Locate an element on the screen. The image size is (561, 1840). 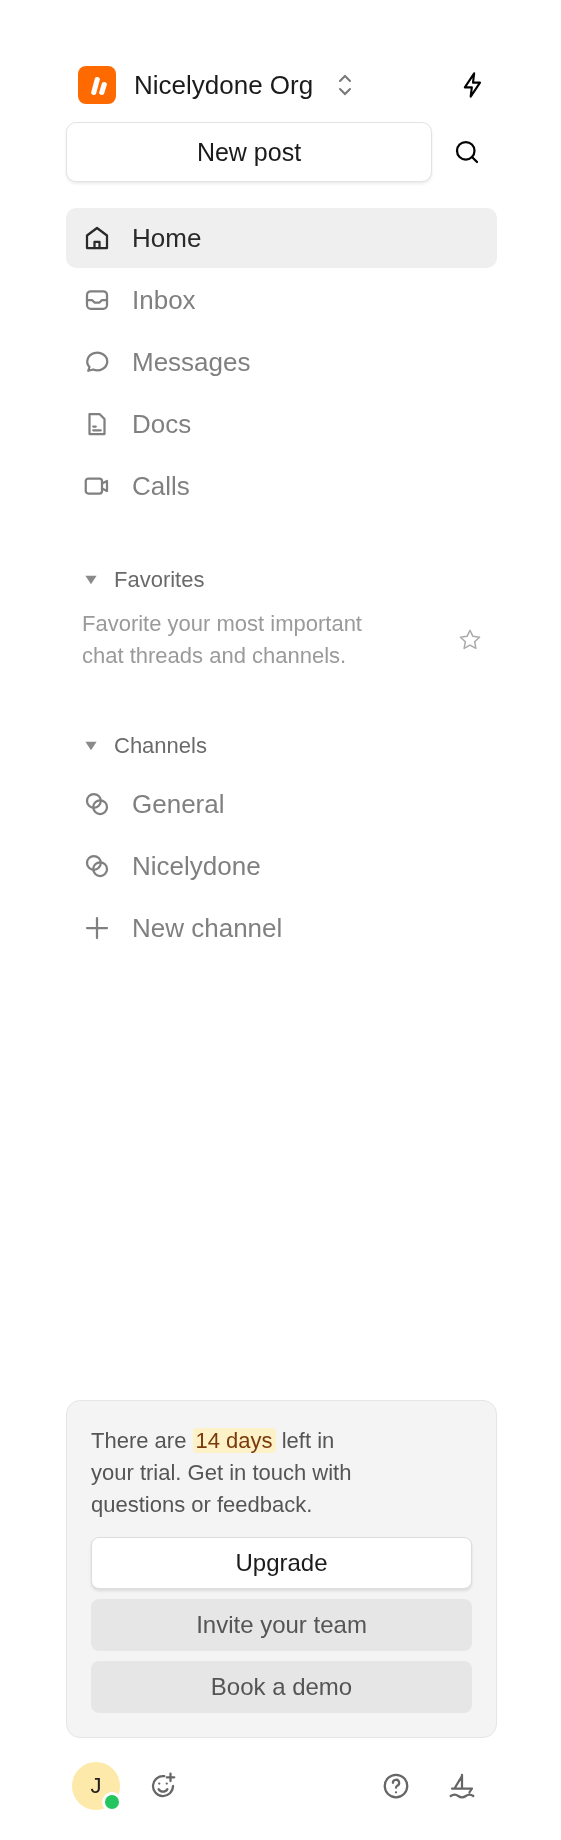
trial-action-button: Book a demo is located at coordinates (281, 1687).